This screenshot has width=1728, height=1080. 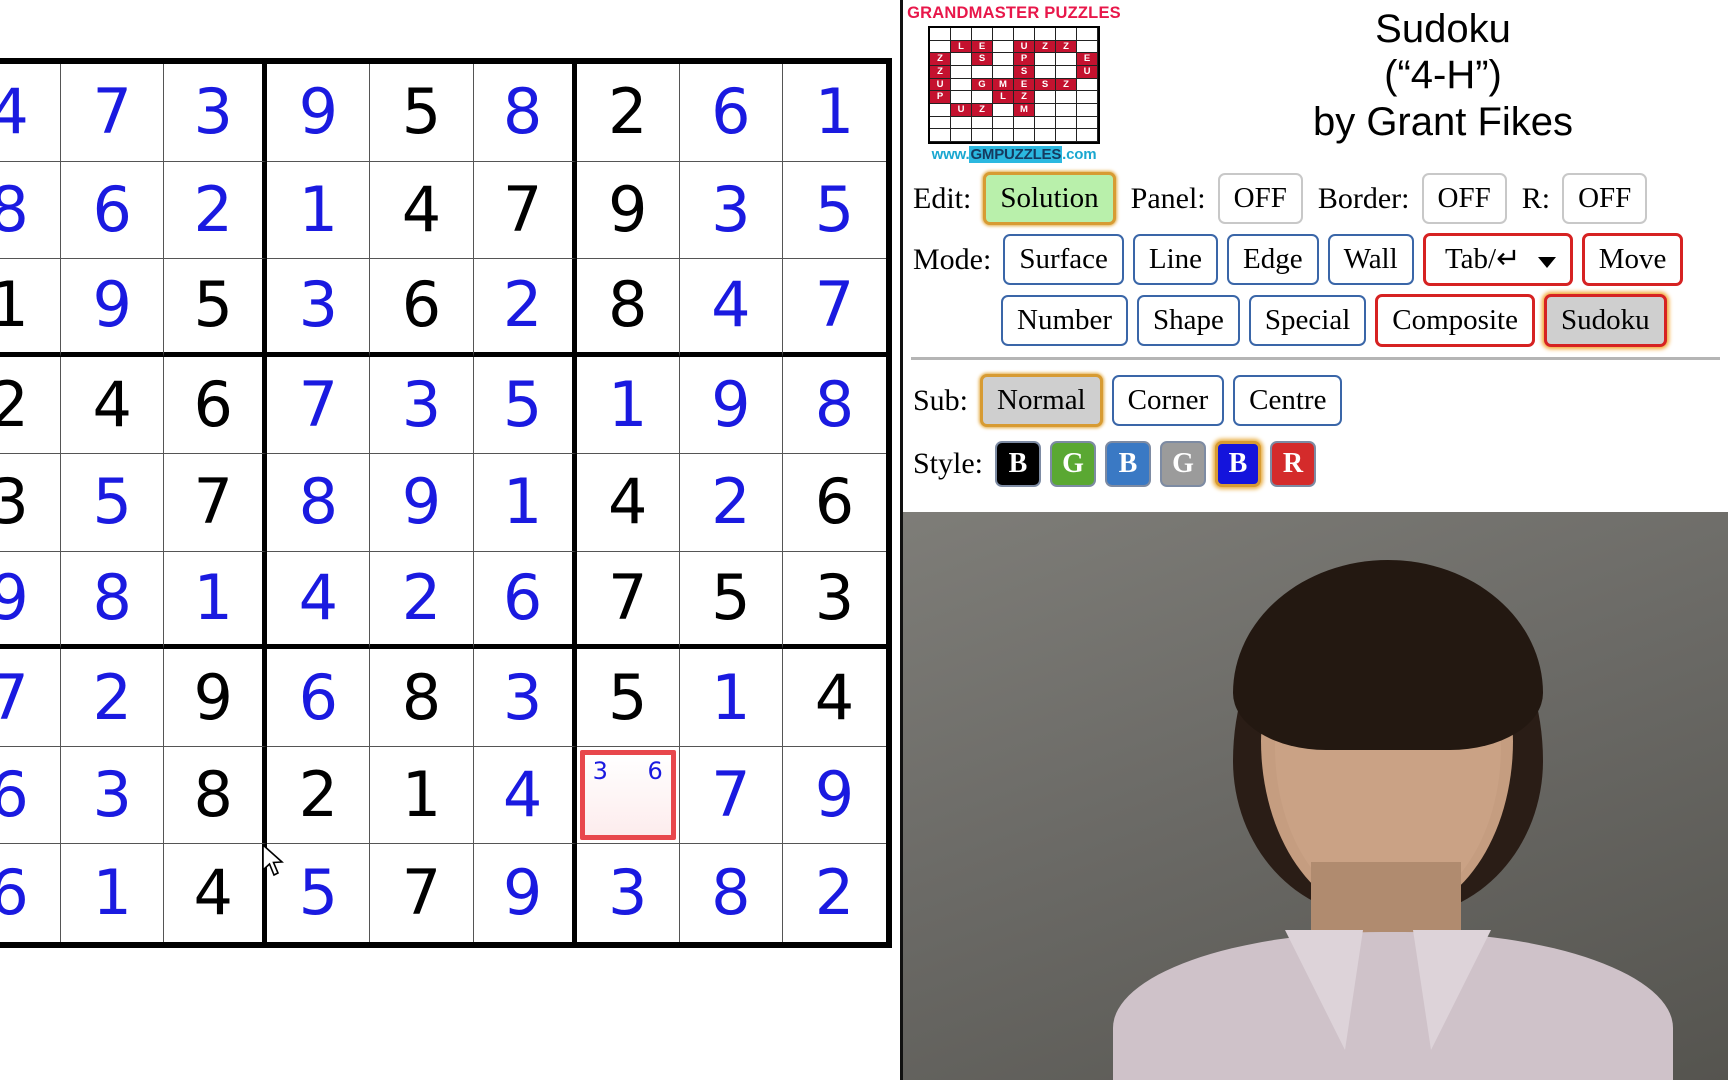 I want to click on sudoku-cell-r7c7: 5, so click(x=628, y=698).